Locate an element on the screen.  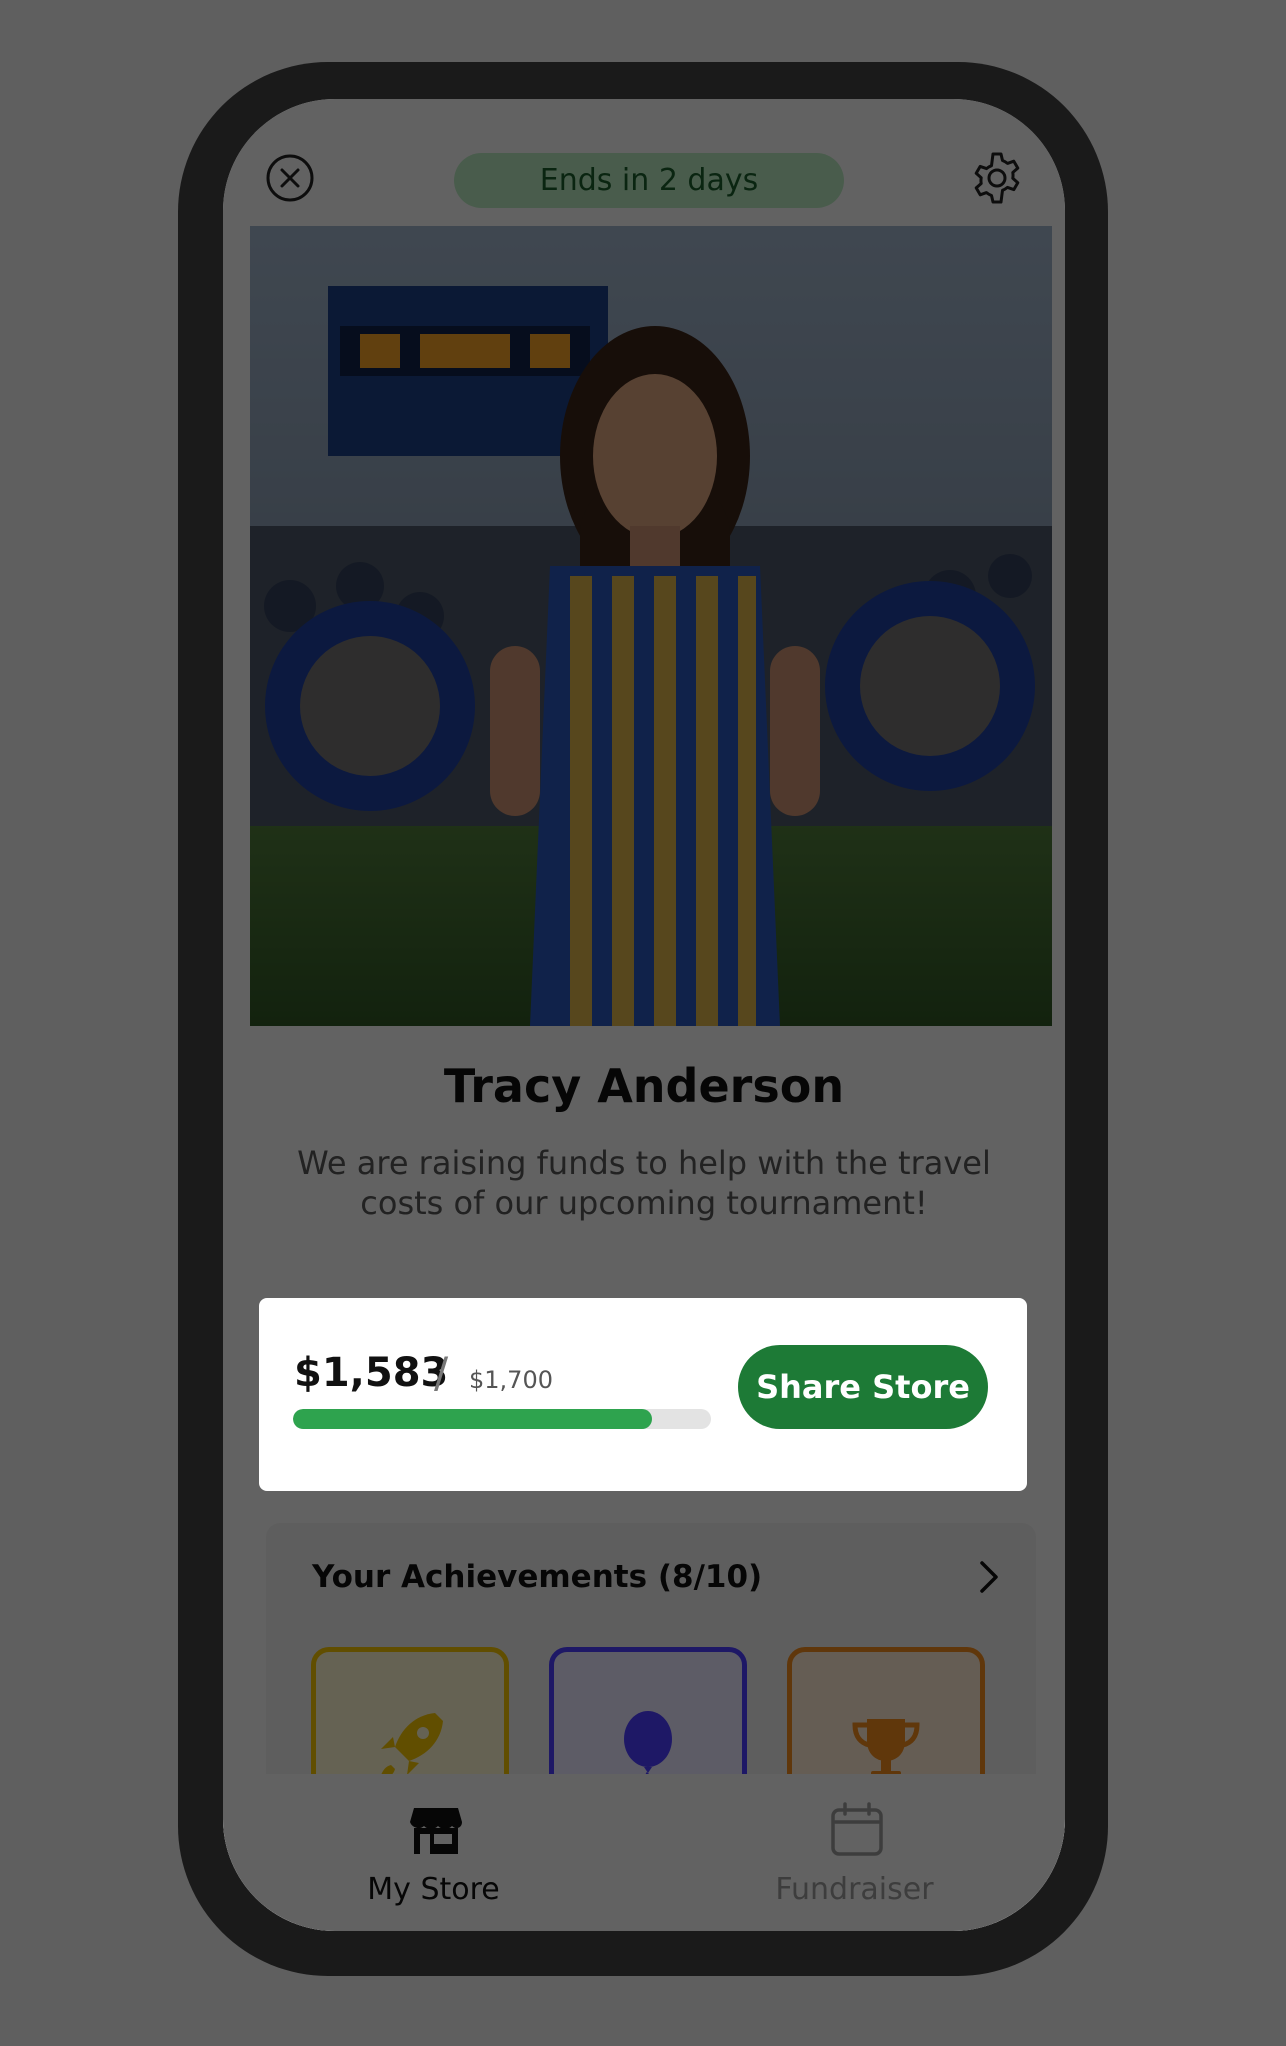
share-store-button: Share Store is located at coordinates (863, 1387).